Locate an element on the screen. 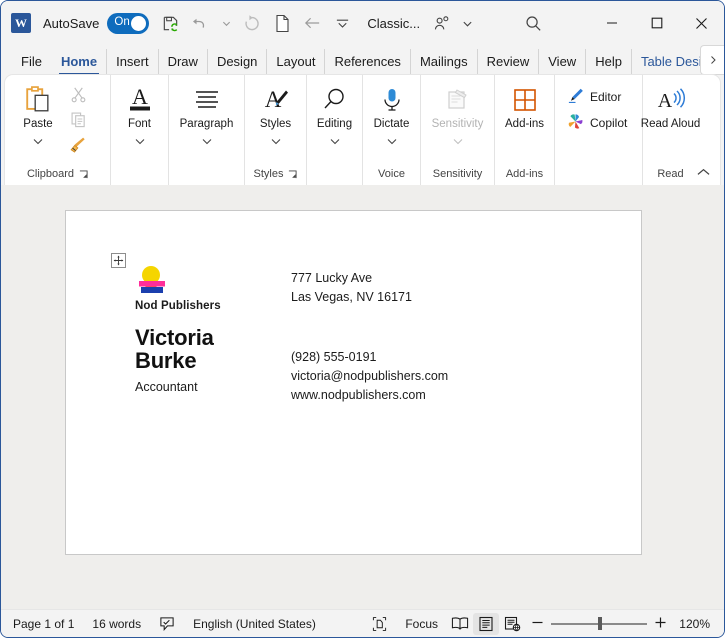  paragraph-lines-icon is located at coordinates (207, 100).